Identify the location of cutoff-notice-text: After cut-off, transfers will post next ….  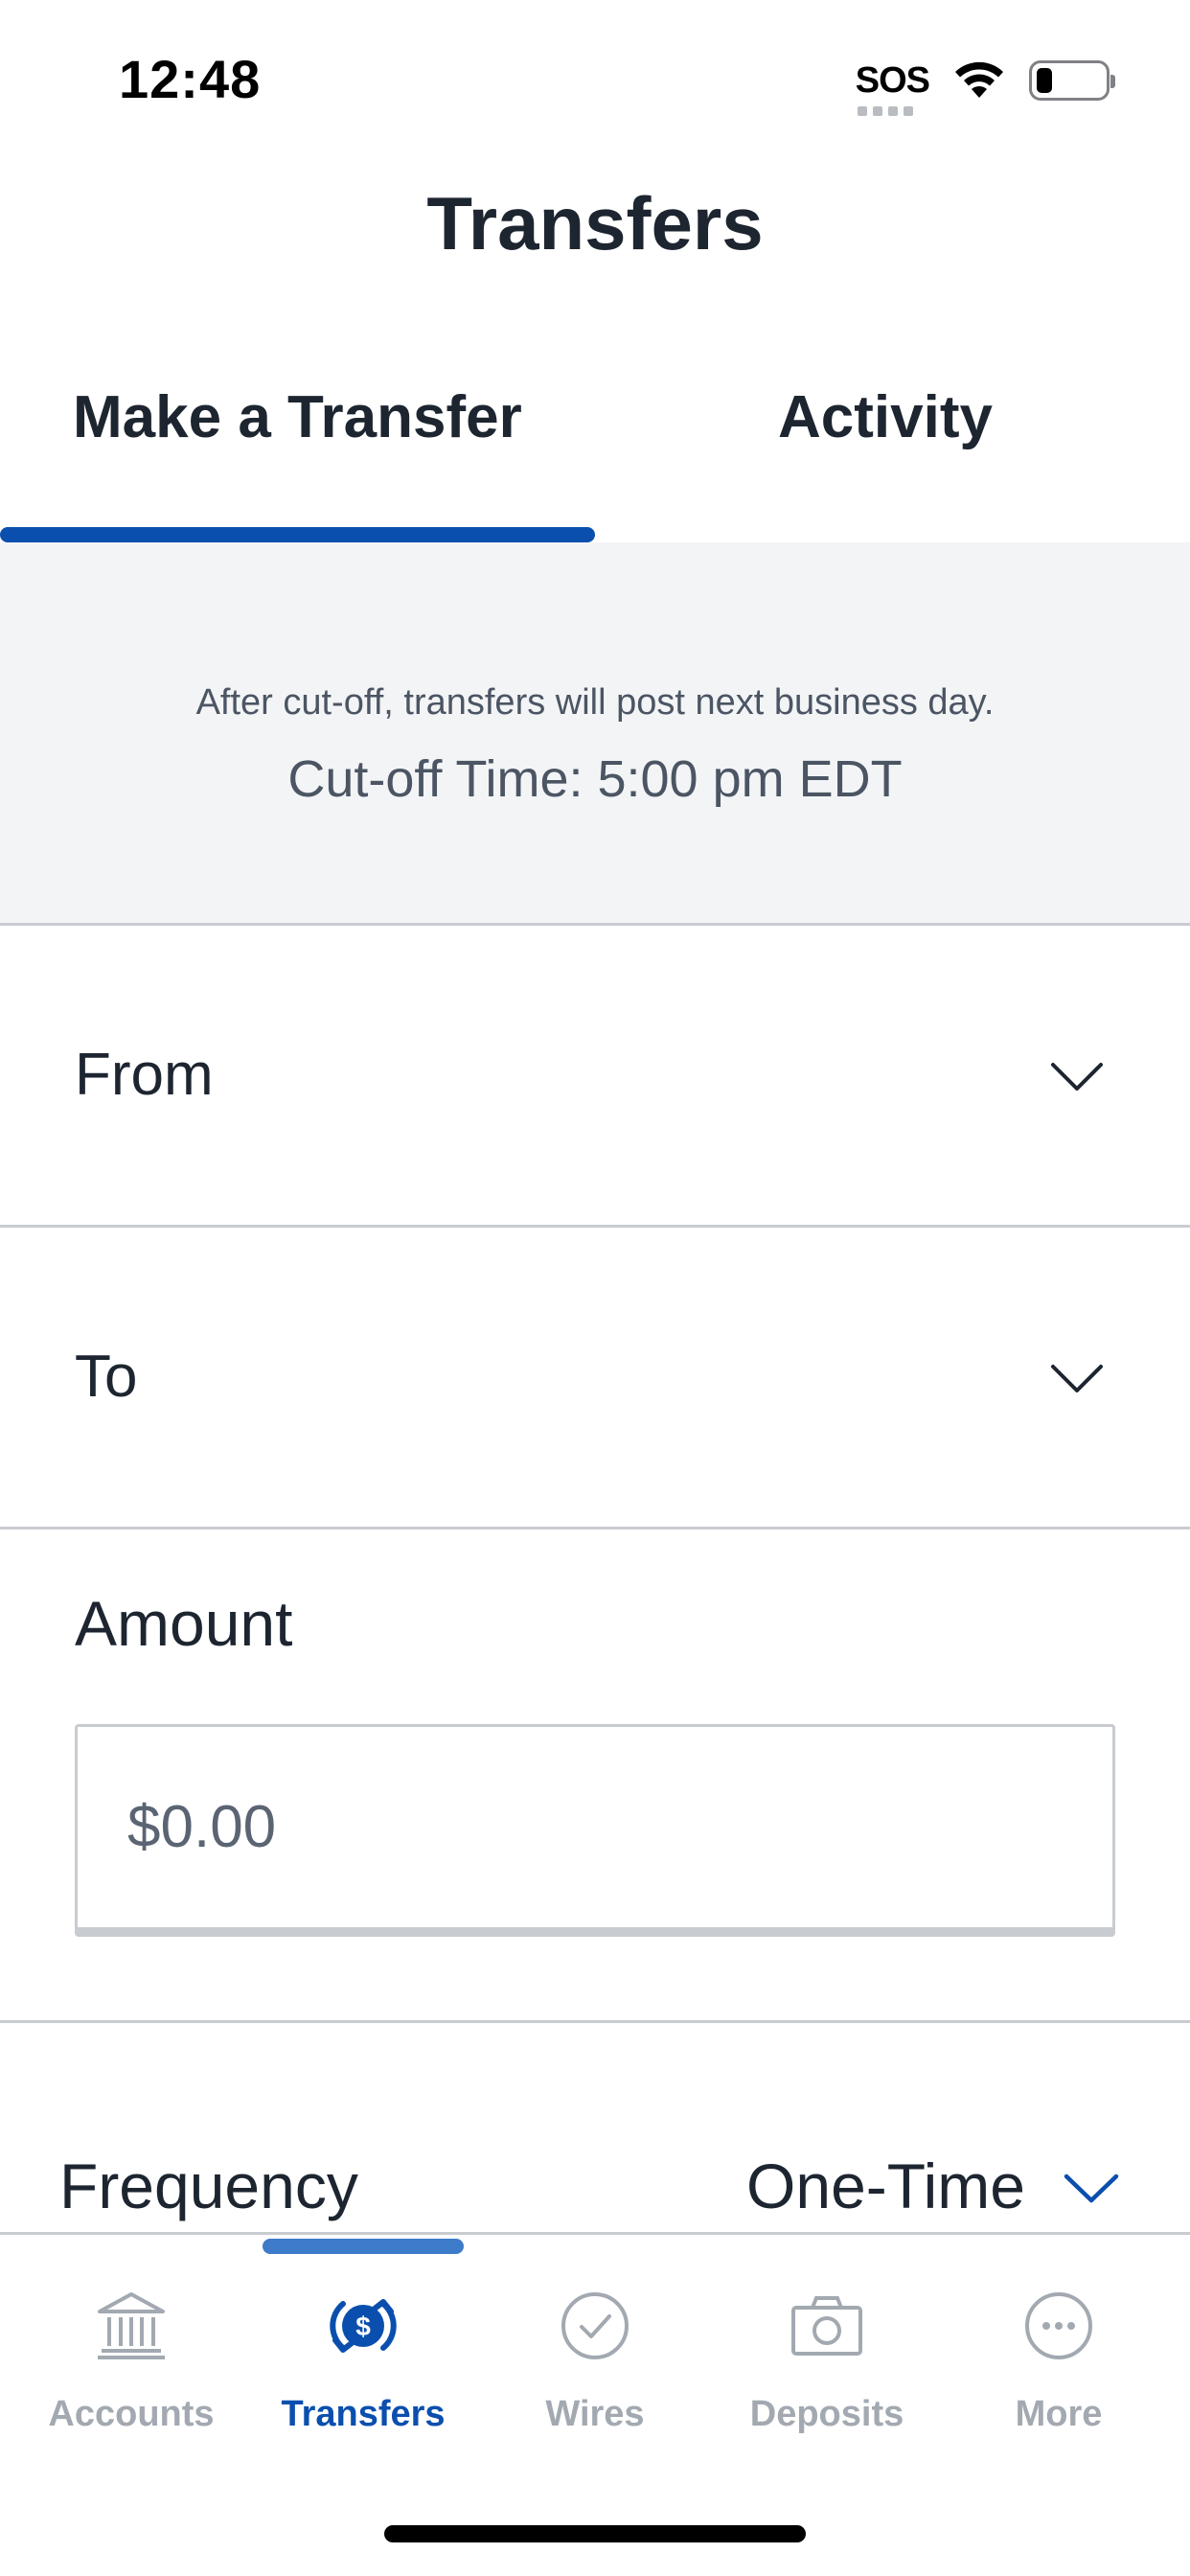
(595, 702).